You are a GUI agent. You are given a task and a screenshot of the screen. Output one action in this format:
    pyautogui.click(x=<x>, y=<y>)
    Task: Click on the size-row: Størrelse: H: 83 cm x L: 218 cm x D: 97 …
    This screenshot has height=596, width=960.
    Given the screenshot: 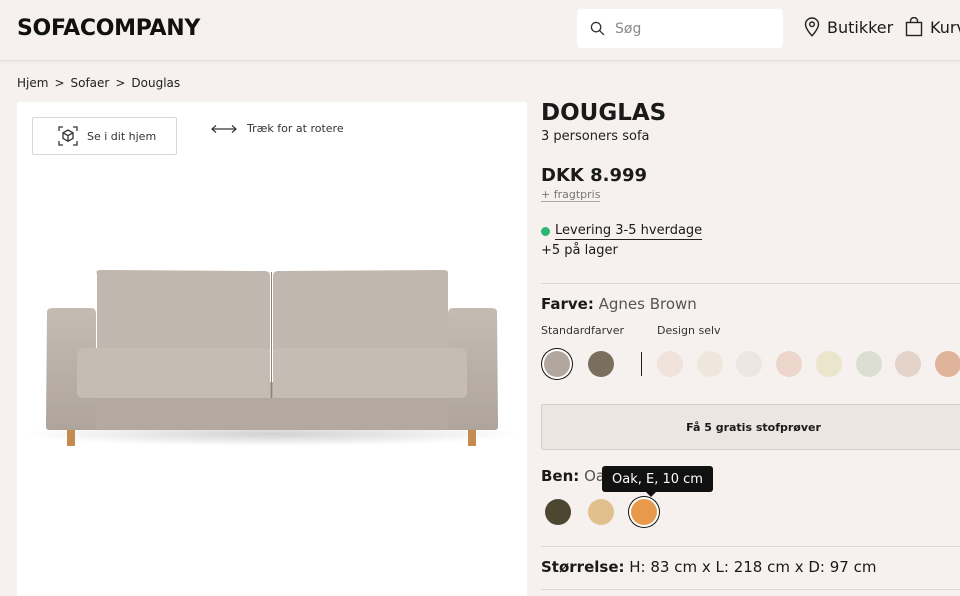 What is the action you would take?
    pyautogui.click(x=708, y=567)
    